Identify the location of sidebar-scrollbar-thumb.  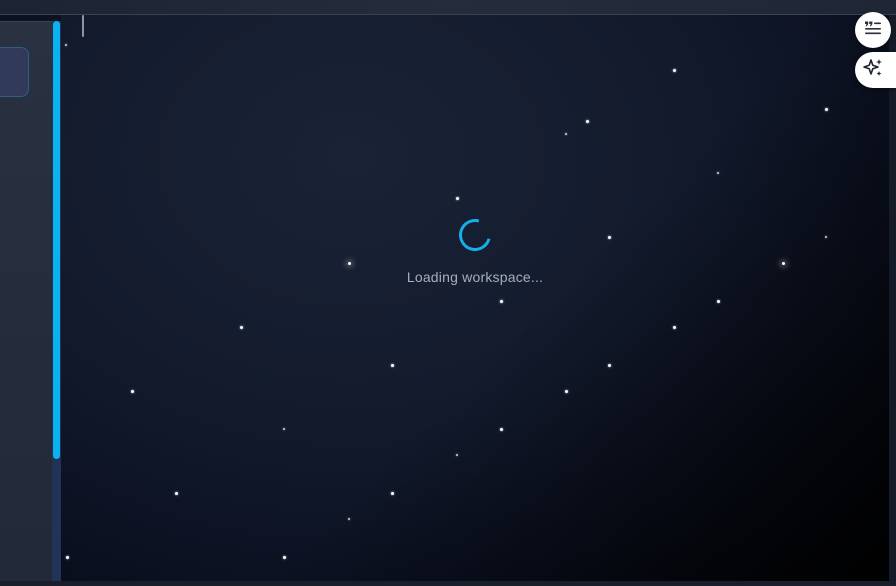
(56, 240).